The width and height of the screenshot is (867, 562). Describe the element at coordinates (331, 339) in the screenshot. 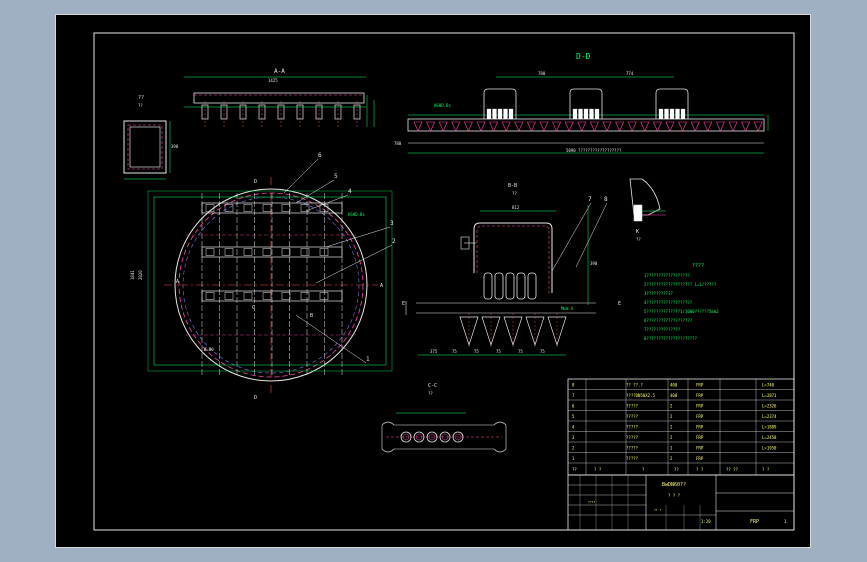

I see `plan-leader` at that location.